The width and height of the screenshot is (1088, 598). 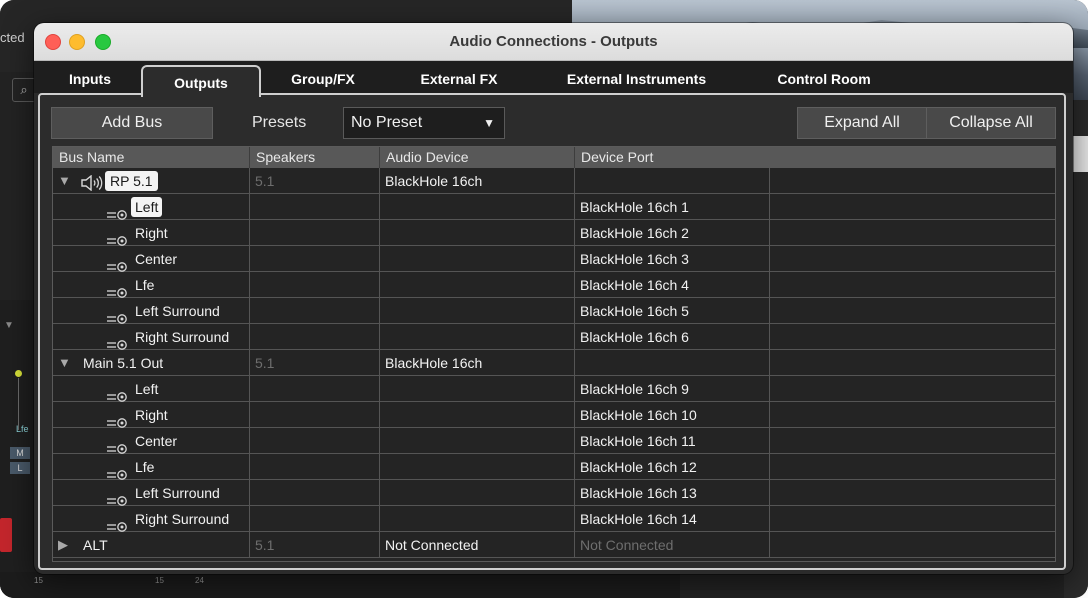 I want to click on bus-name-cell: Lfe, so click(x=151, y=467).